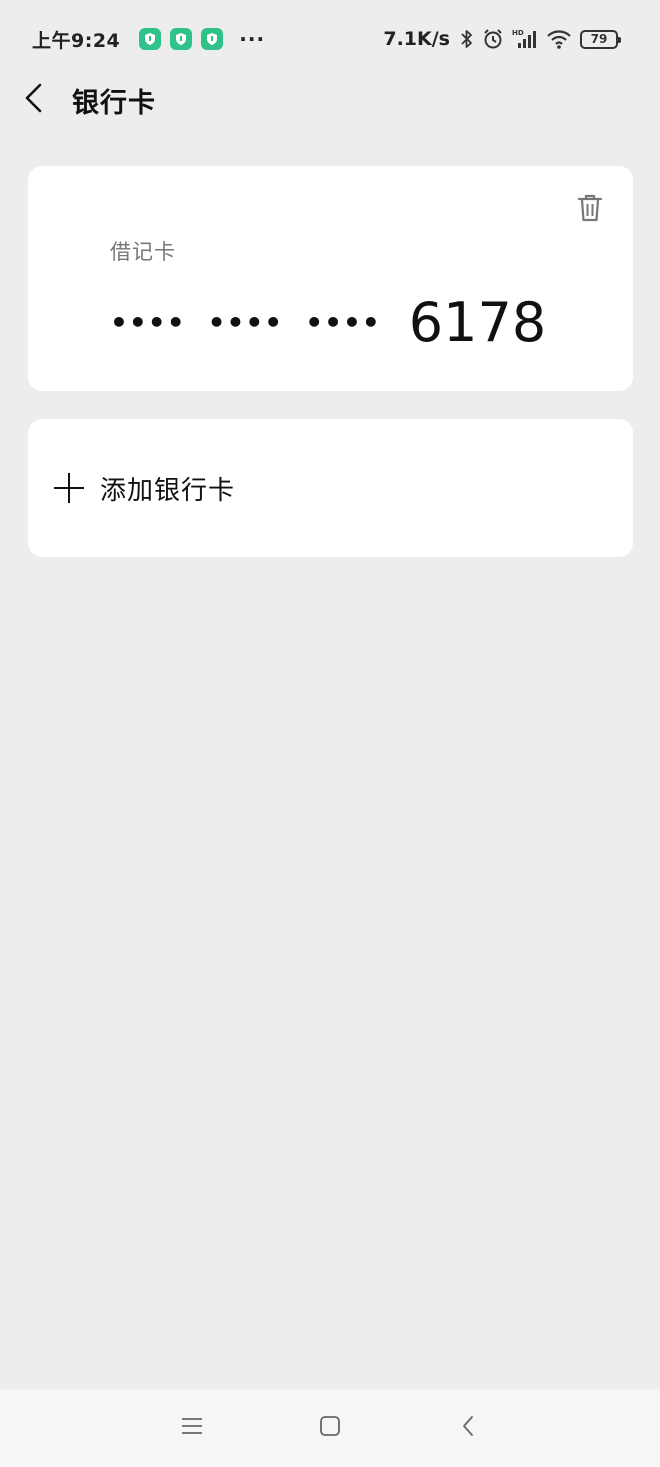 The image size is (660, 1467). I want to click on card-type-label: 借记卡, so click(143, 252).